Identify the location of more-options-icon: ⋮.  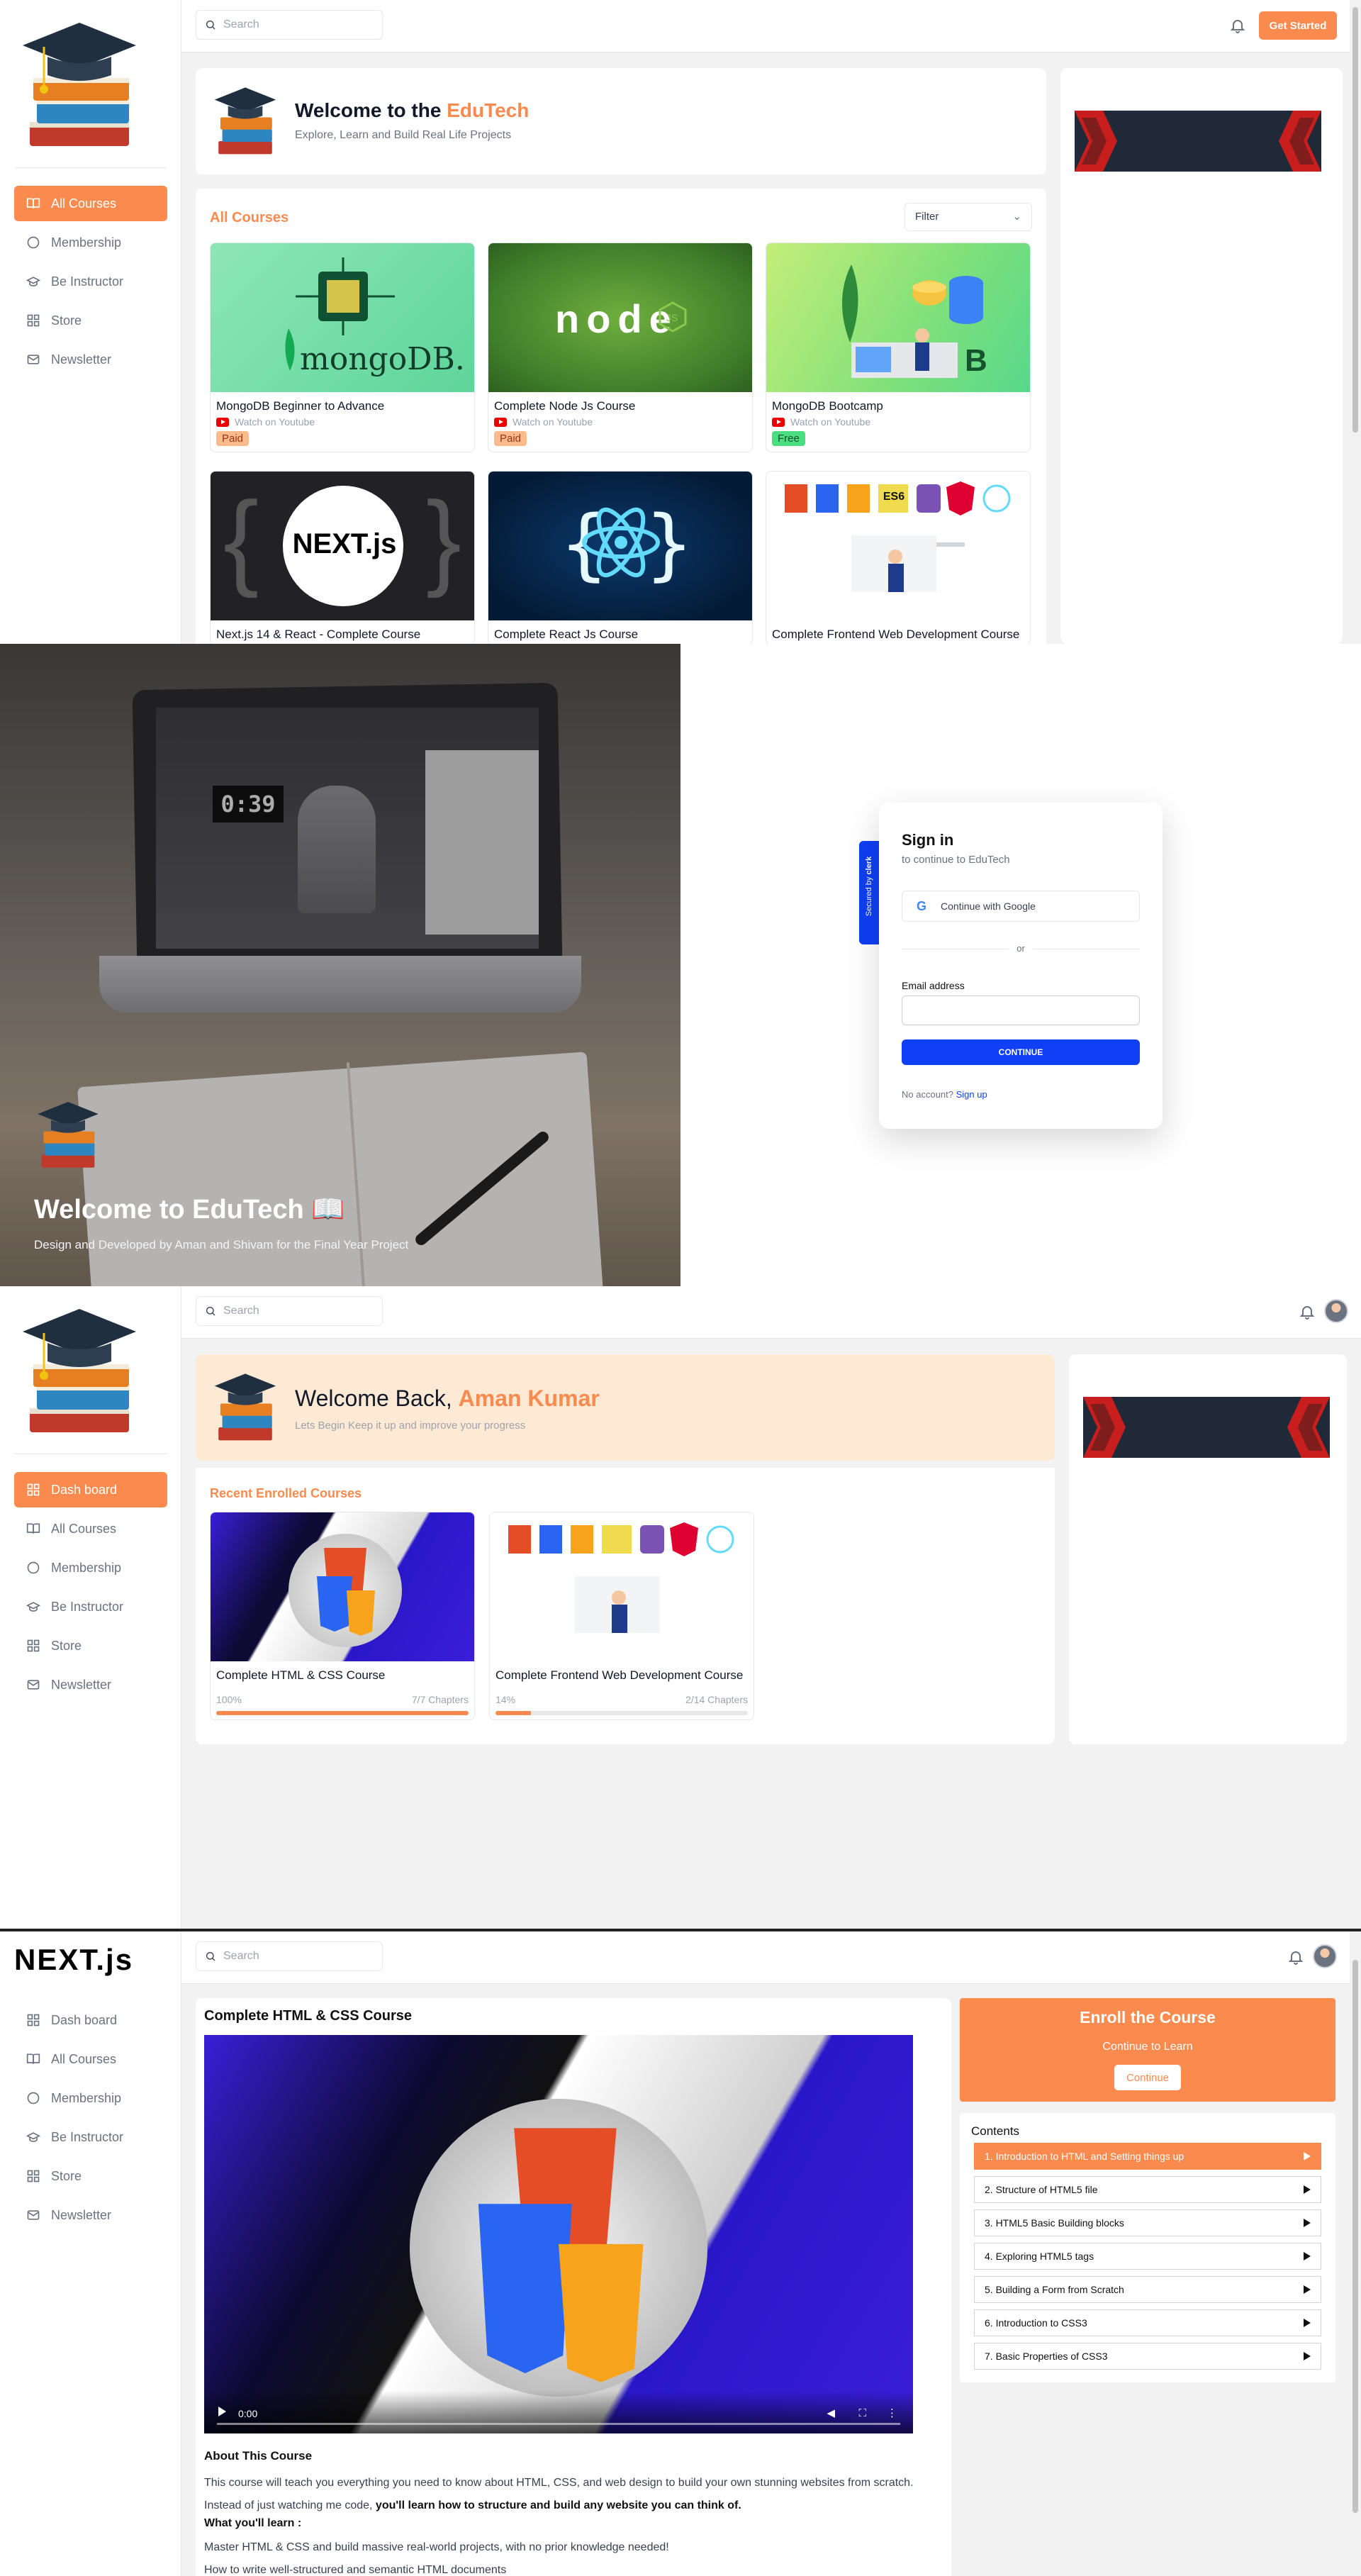
(892, 2413).